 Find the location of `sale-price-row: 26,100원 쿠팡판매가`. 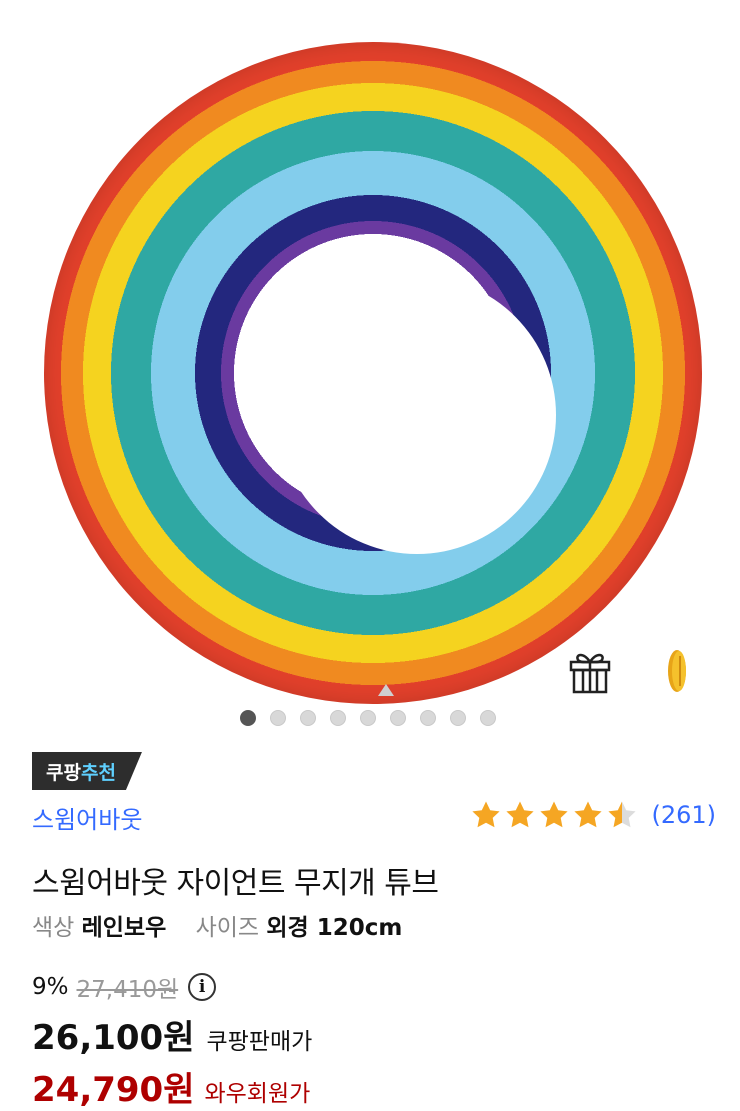

sale-price-row: 26,100원 쿠팡판매가 is located at coordinates (172, 1034).